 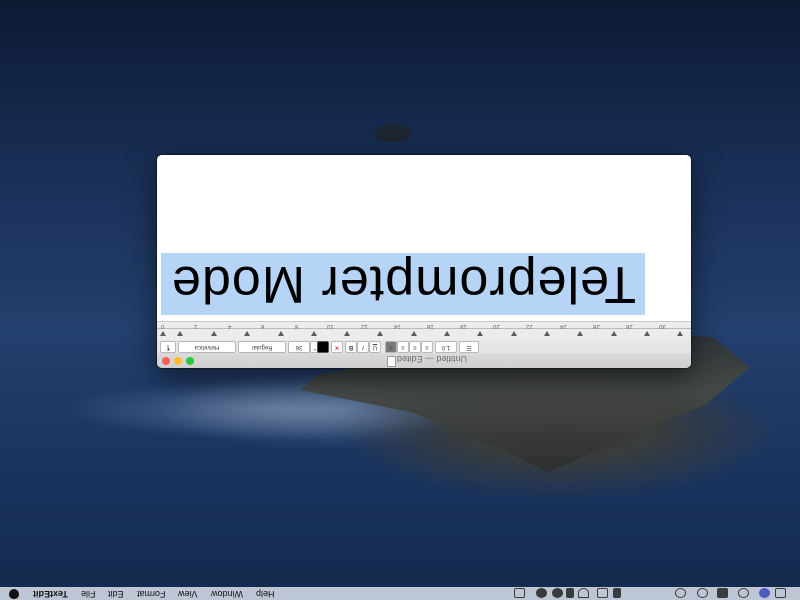 What do you see at coordinates (168, 347) in the screenshot?
I see `paragraph-styles-button: ¶` at bounding box center [168, 347].